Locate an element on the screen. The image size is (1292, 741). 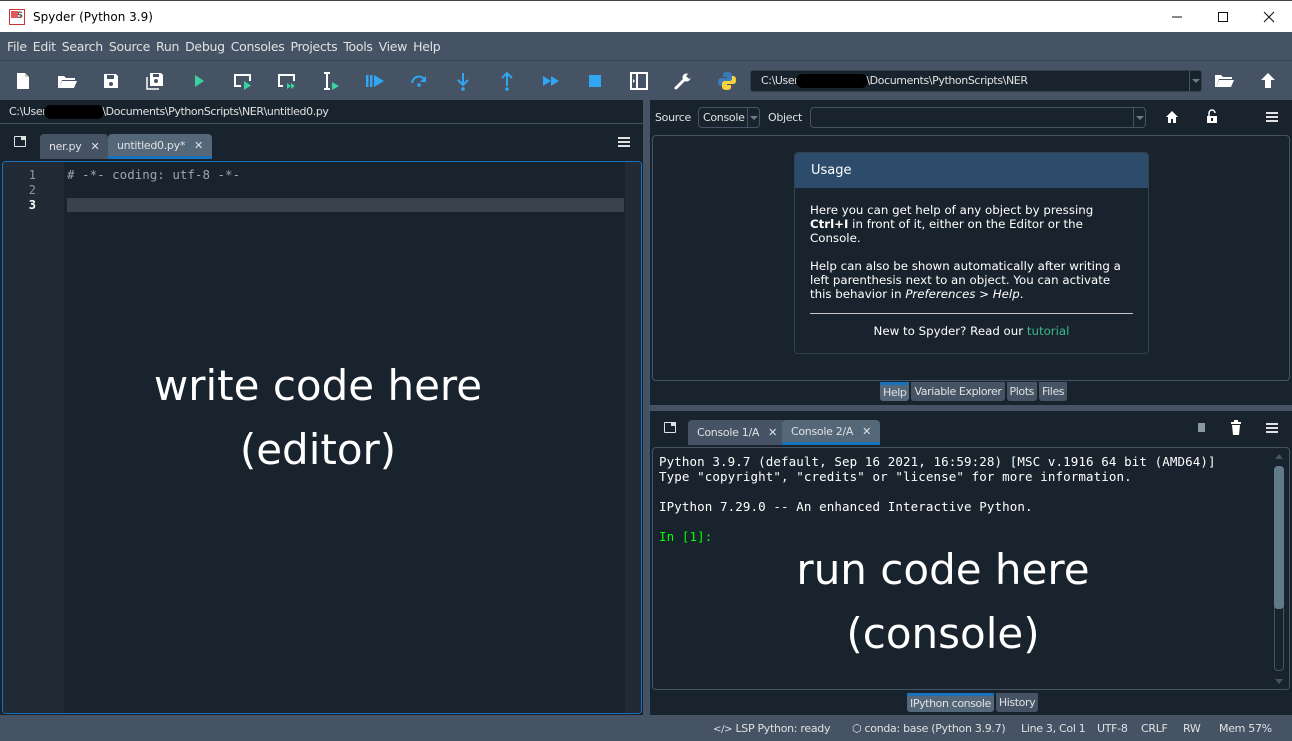
editor-options-menu-icon is located at coordinates (624, 142).